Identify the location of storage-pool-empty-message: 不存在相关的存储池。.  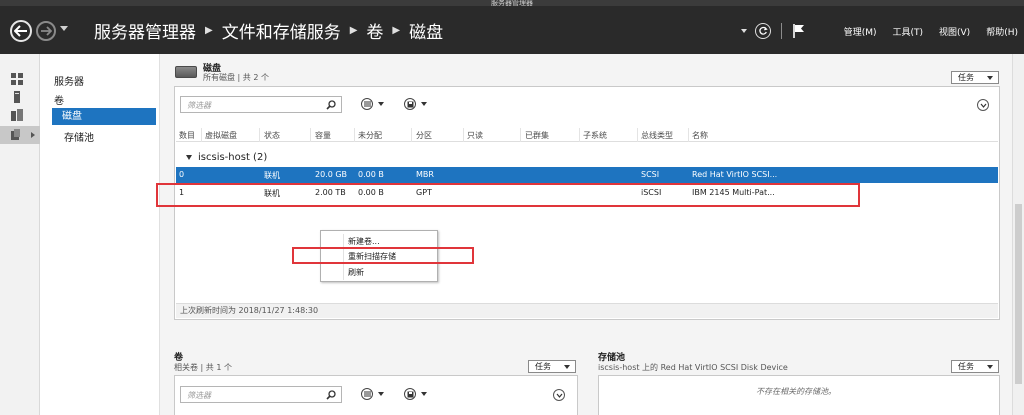
(796, 391).